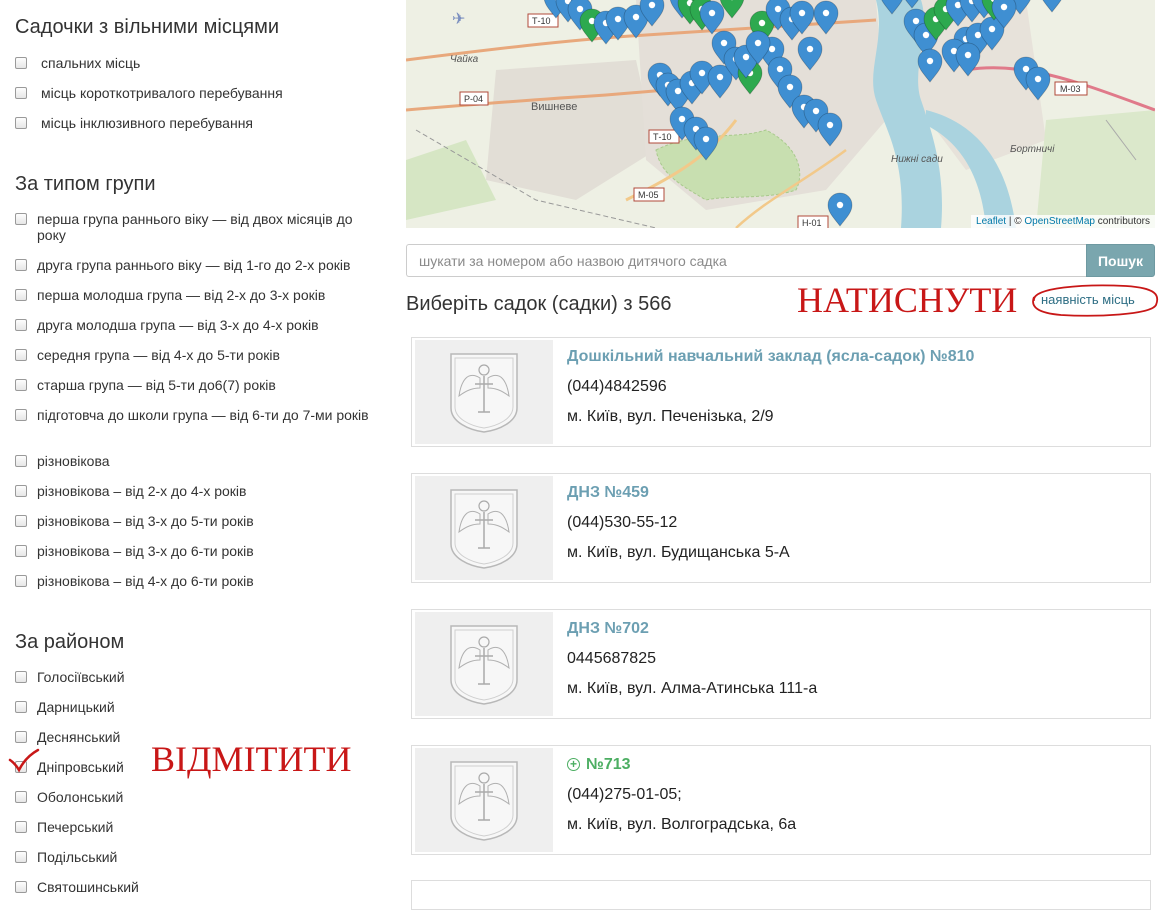  Describe the element at coordinates (622, 523) in the screenshot. I see `kindergarten-phone: (044)530-55-12` at that location.